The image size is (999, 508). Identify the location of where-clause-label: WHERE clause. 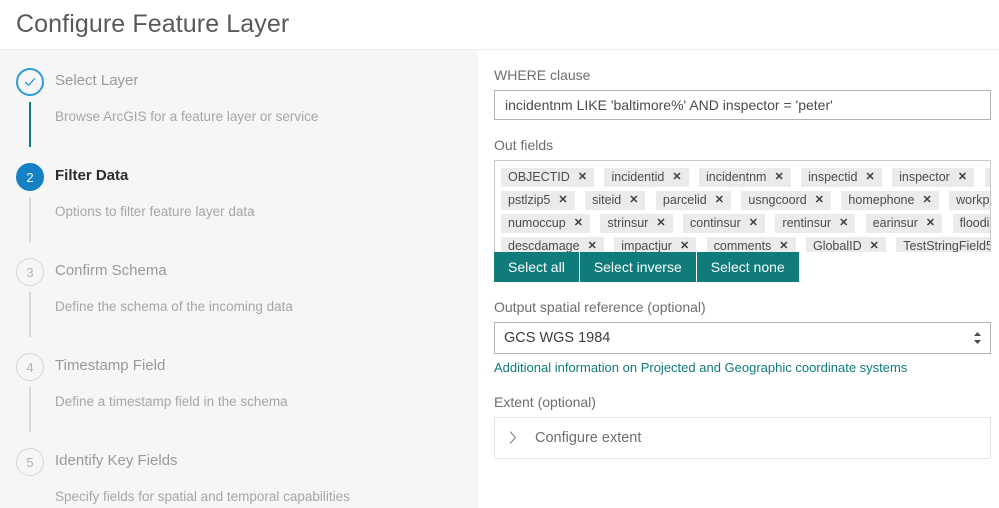
(542, 75).